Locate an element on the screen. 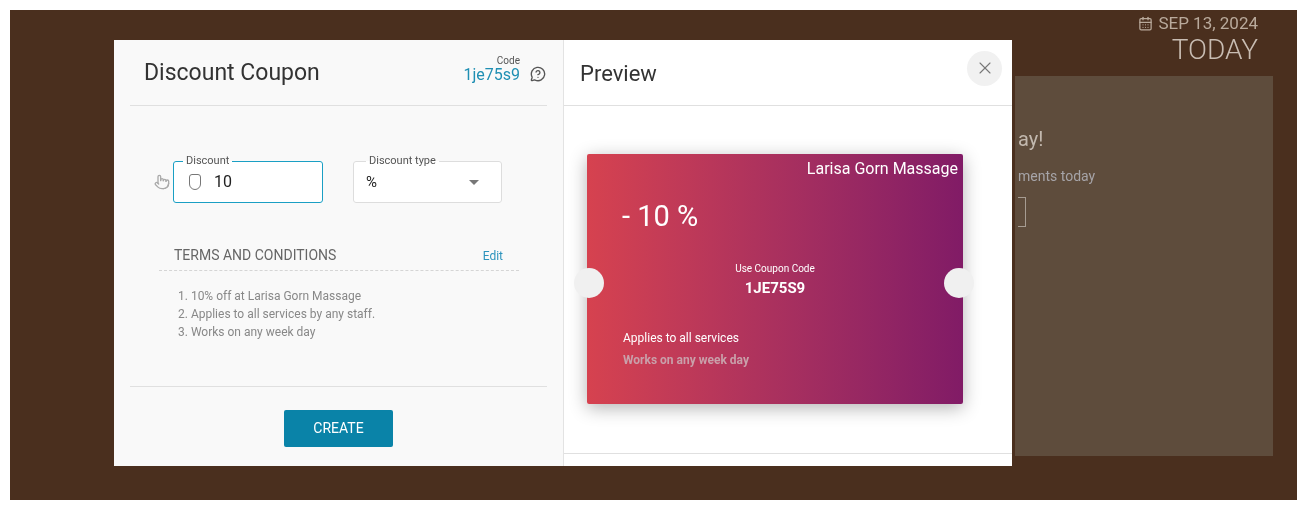 Image resolution: width=1307 pixels, height=511 pixels. panel-text: ments today is located at coordinates (1057, 176).